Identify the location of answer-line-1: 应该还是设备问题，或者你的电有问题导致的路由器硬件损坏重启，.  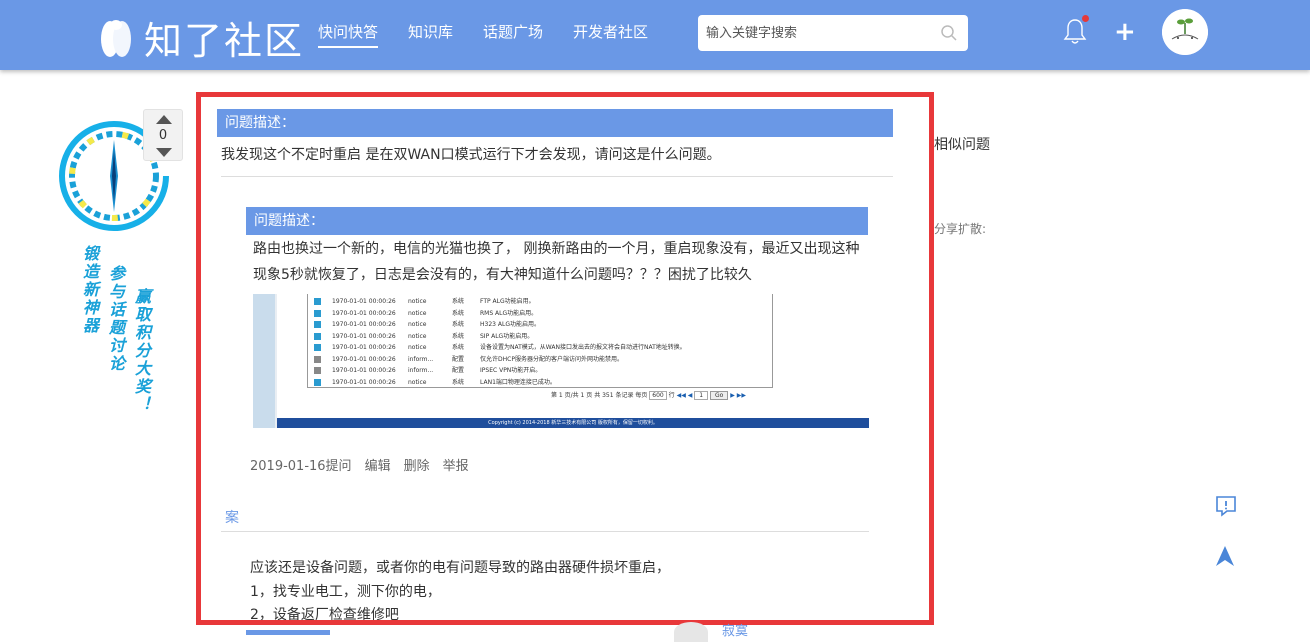
(460, 568).